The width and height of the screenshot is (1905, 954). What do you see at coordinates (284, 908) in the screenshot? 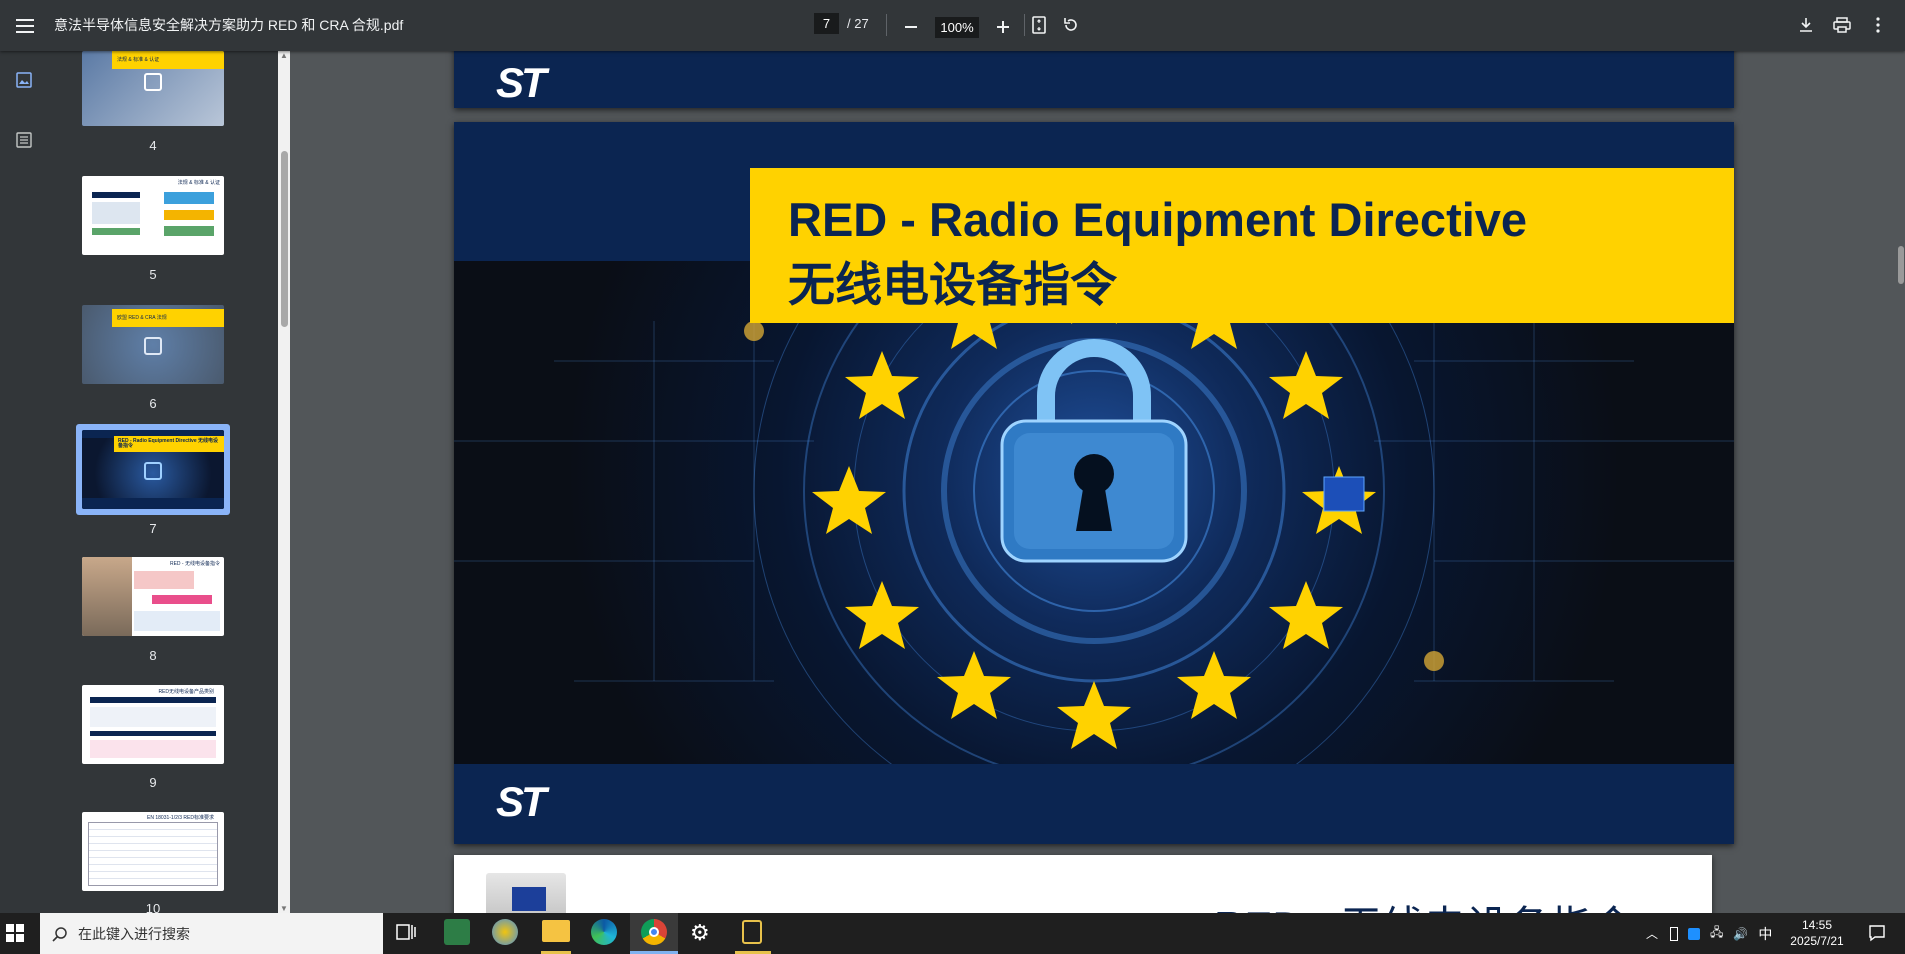
I see `scroll-down-icon: ▼` at bounding box center [284, 908].